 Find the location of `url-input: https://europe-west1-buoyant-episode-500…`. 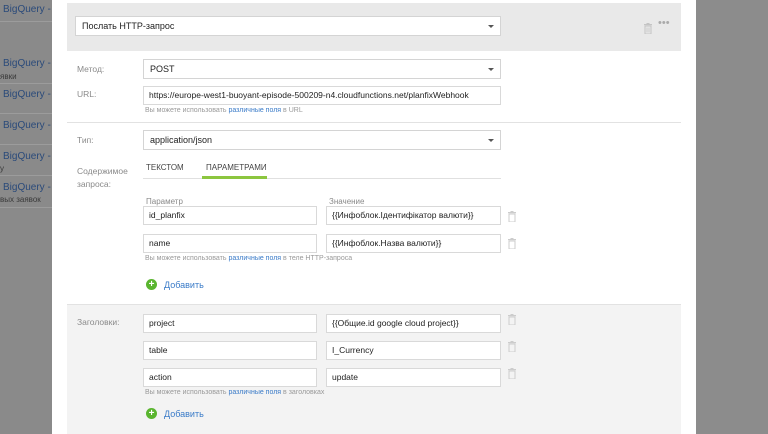

url-input: https://europe-west1-buoyant-episode-500… is located at coordinates (322, 95).